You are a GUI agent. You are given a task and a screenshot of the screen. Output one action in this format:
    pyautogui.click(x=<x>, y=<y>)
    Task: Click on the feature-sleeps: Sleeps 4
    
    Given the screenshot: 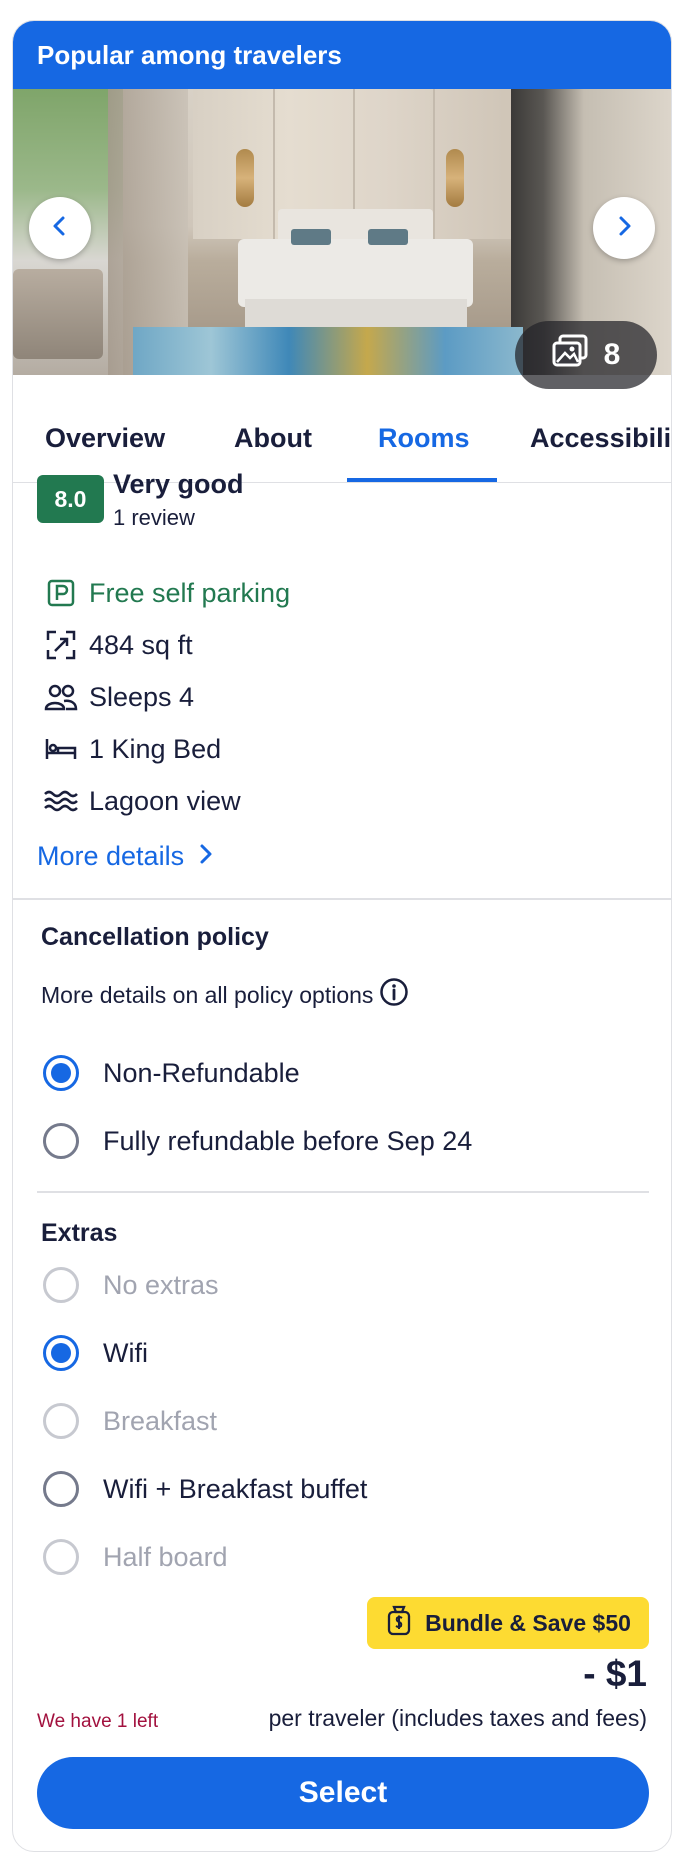 What is the action you would take?
    pyautogui.click(x=118, y=697)
    